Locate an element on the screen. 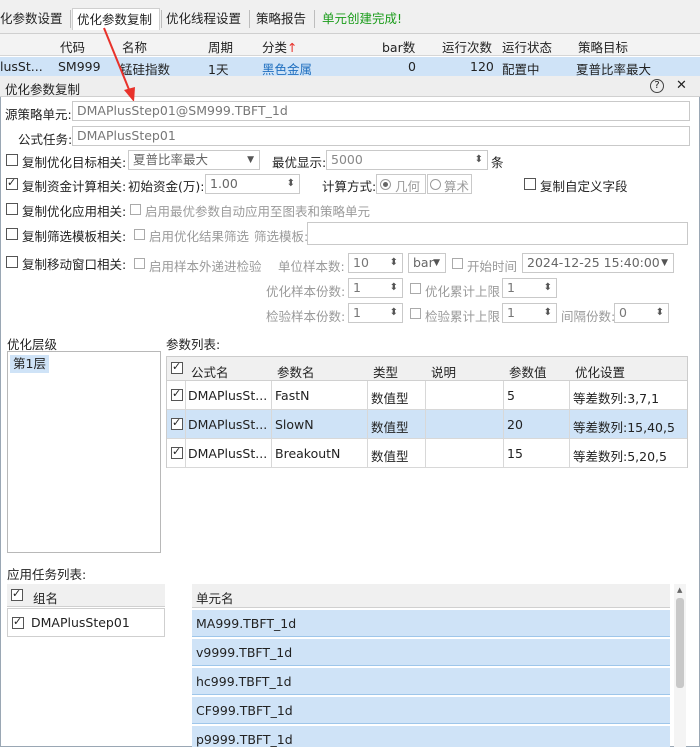 The width and height of the screenshot is (700, 747). col-run-count: 运行次数 is located at coordinates (467, 46).